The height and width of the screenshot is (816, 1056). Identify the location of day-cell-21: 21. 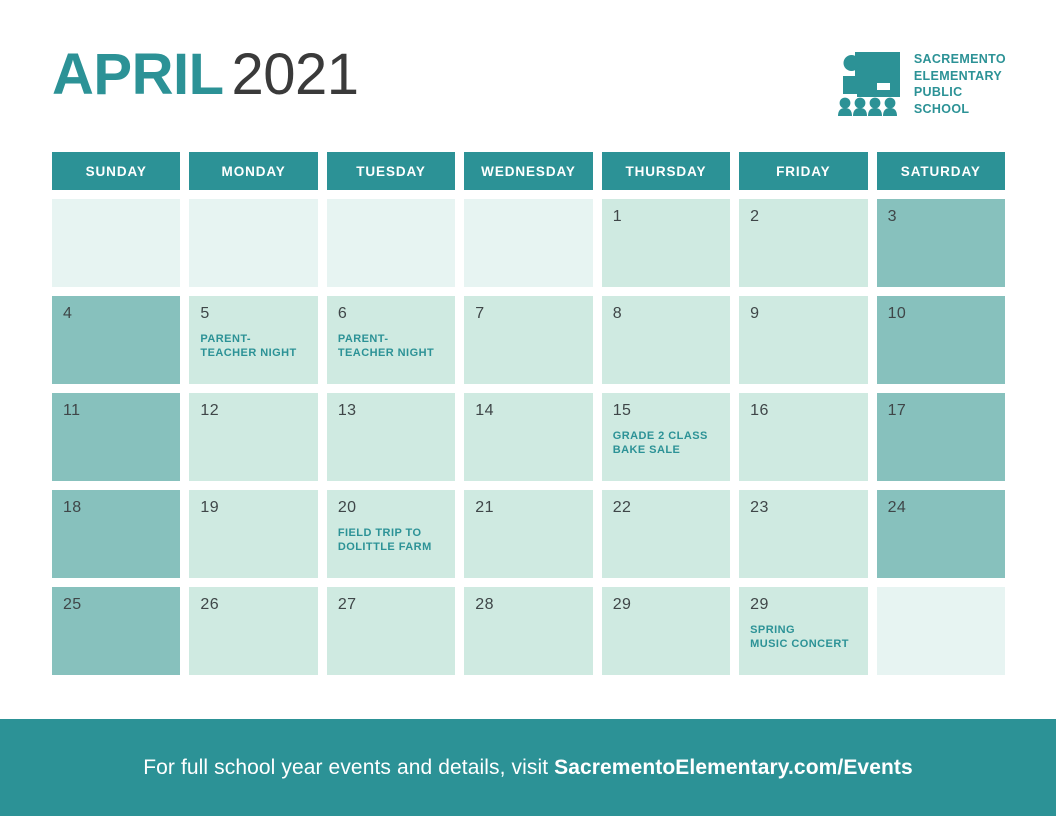
(528, 534).